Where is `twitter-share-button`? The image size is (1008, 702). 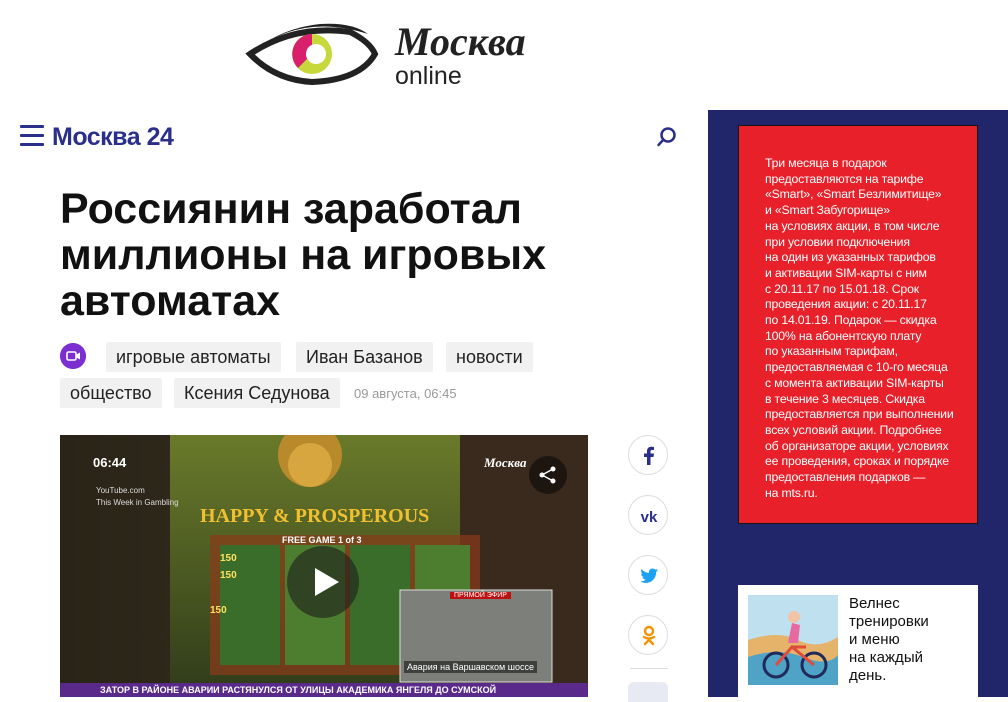 twitter-share-button is located at coordinates (648, 575).